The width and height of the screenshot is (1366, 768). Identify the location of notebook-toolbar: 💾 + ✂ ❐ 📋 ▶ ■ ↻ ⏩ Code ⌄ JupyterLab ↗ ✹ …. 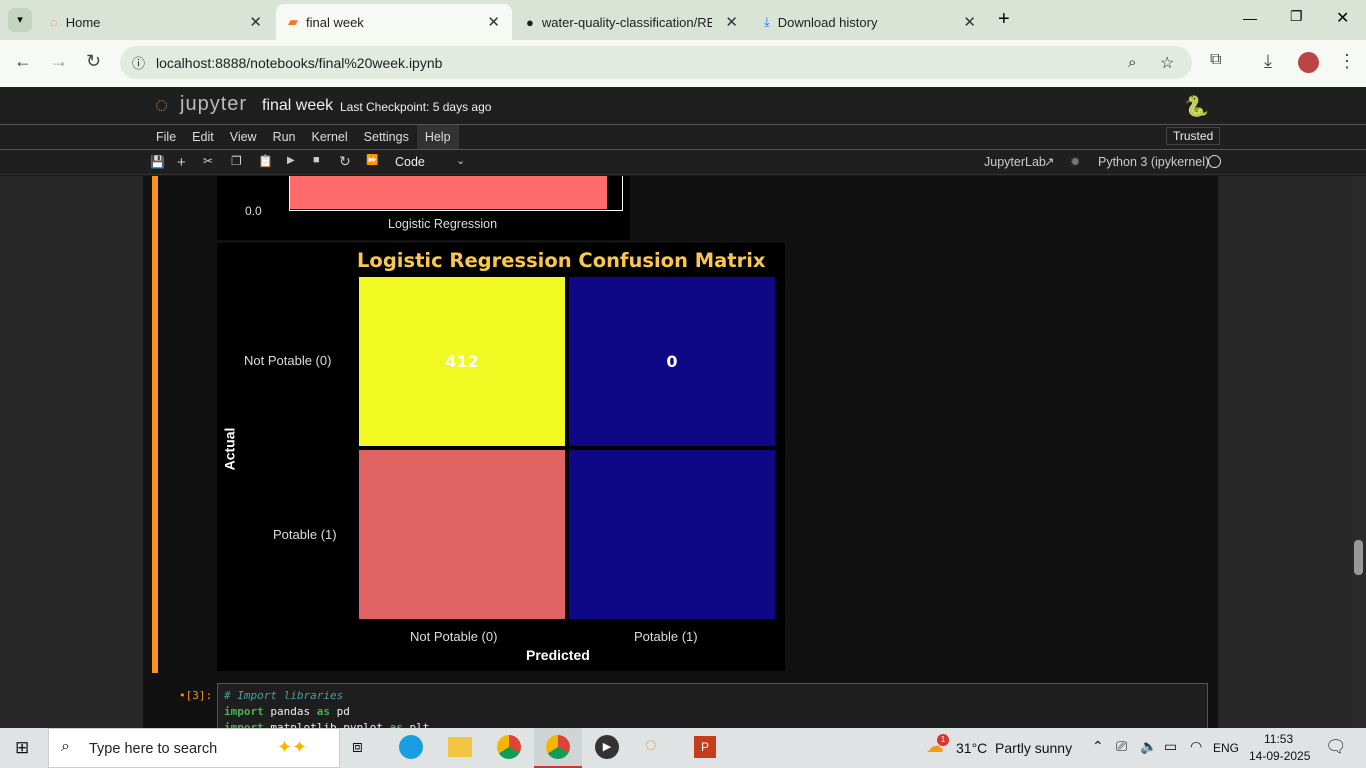
(683, 162).